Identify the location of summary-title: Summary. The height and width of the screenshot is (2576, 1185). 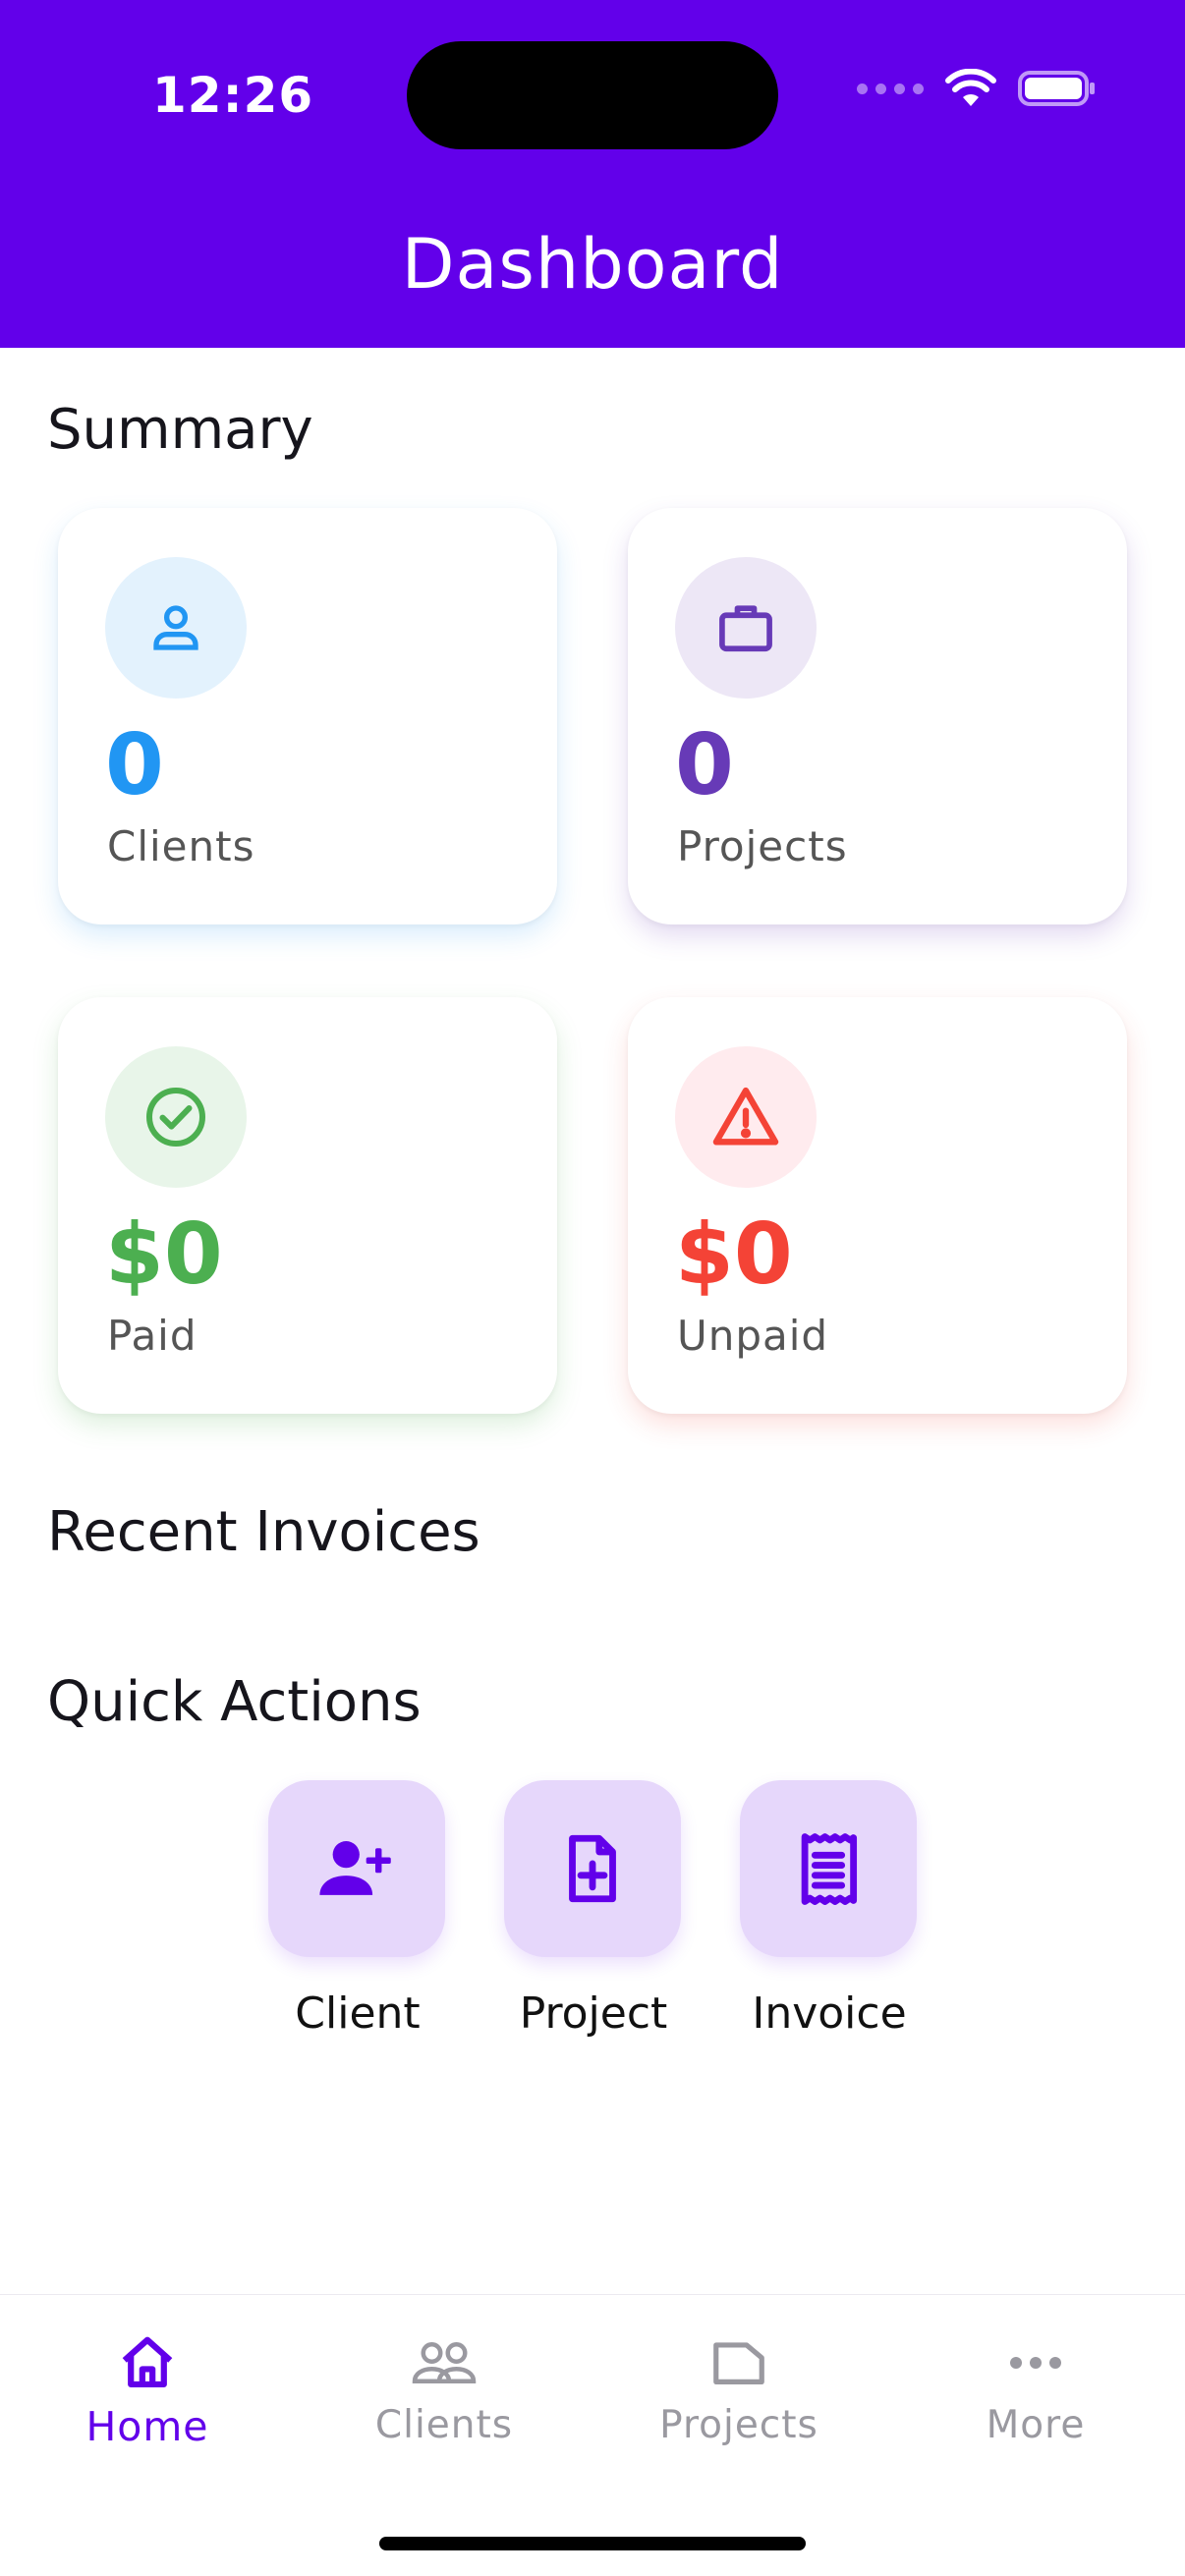
(180, 430).